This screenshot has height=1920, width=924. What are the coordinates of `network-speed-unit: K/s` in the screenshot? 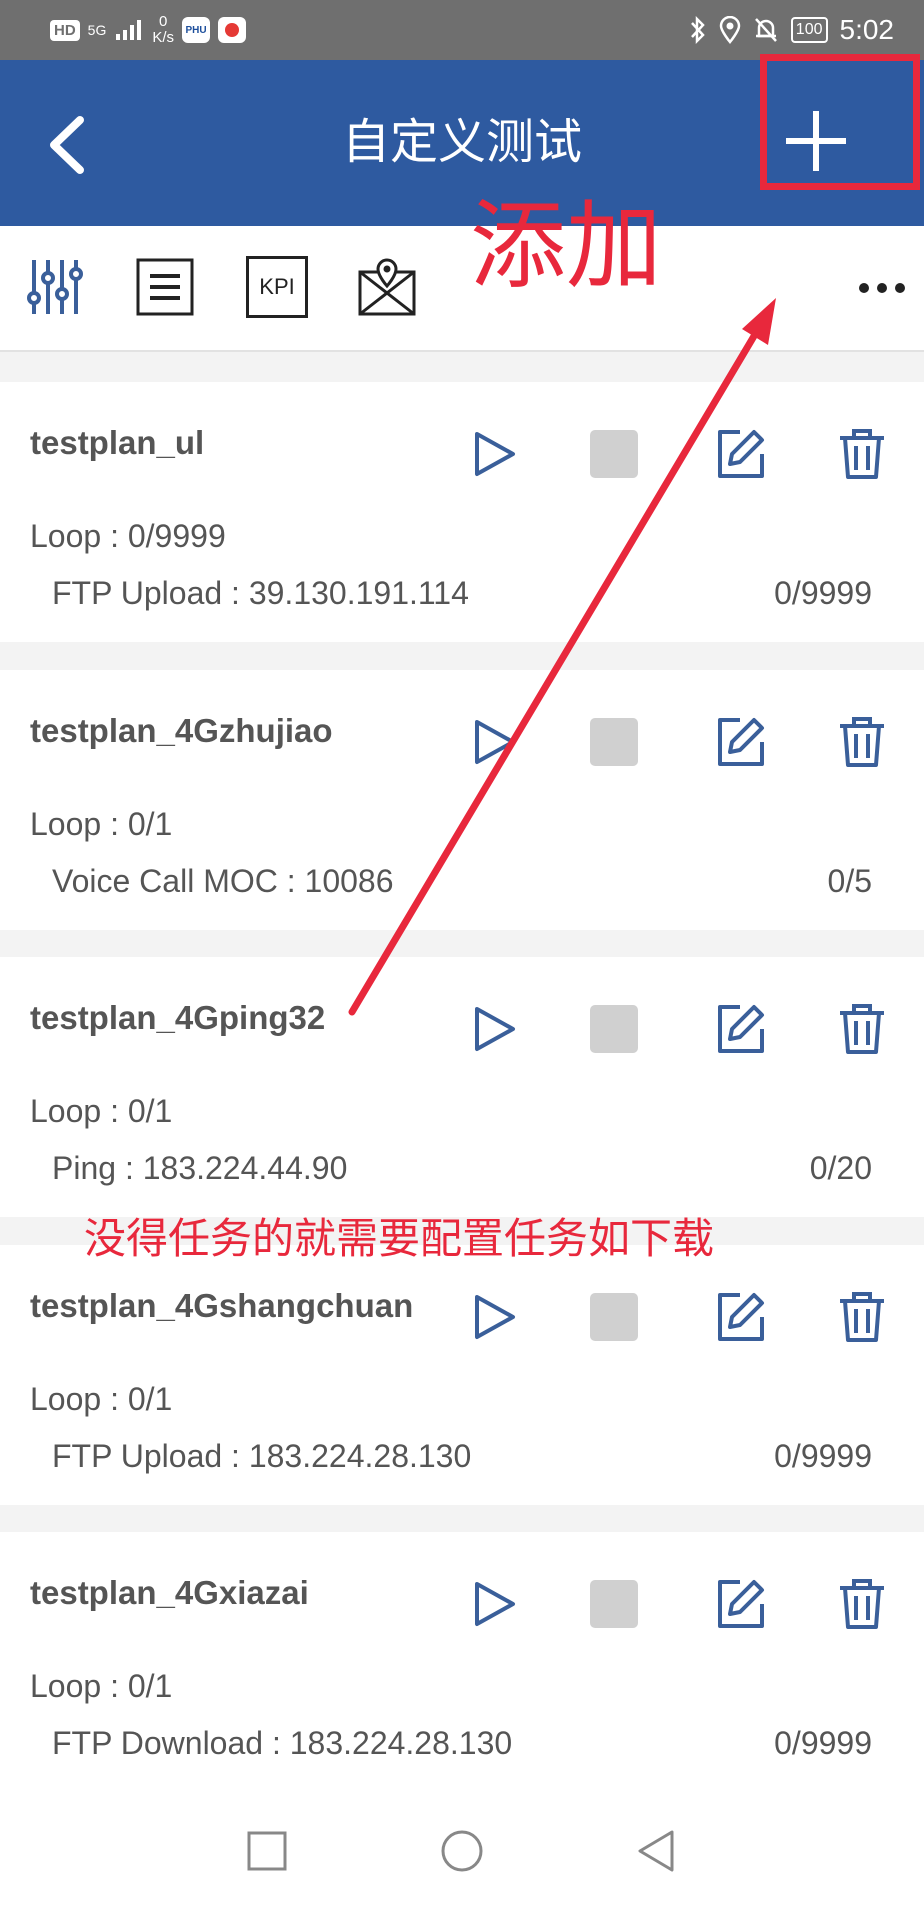 It's located at (163, 37).